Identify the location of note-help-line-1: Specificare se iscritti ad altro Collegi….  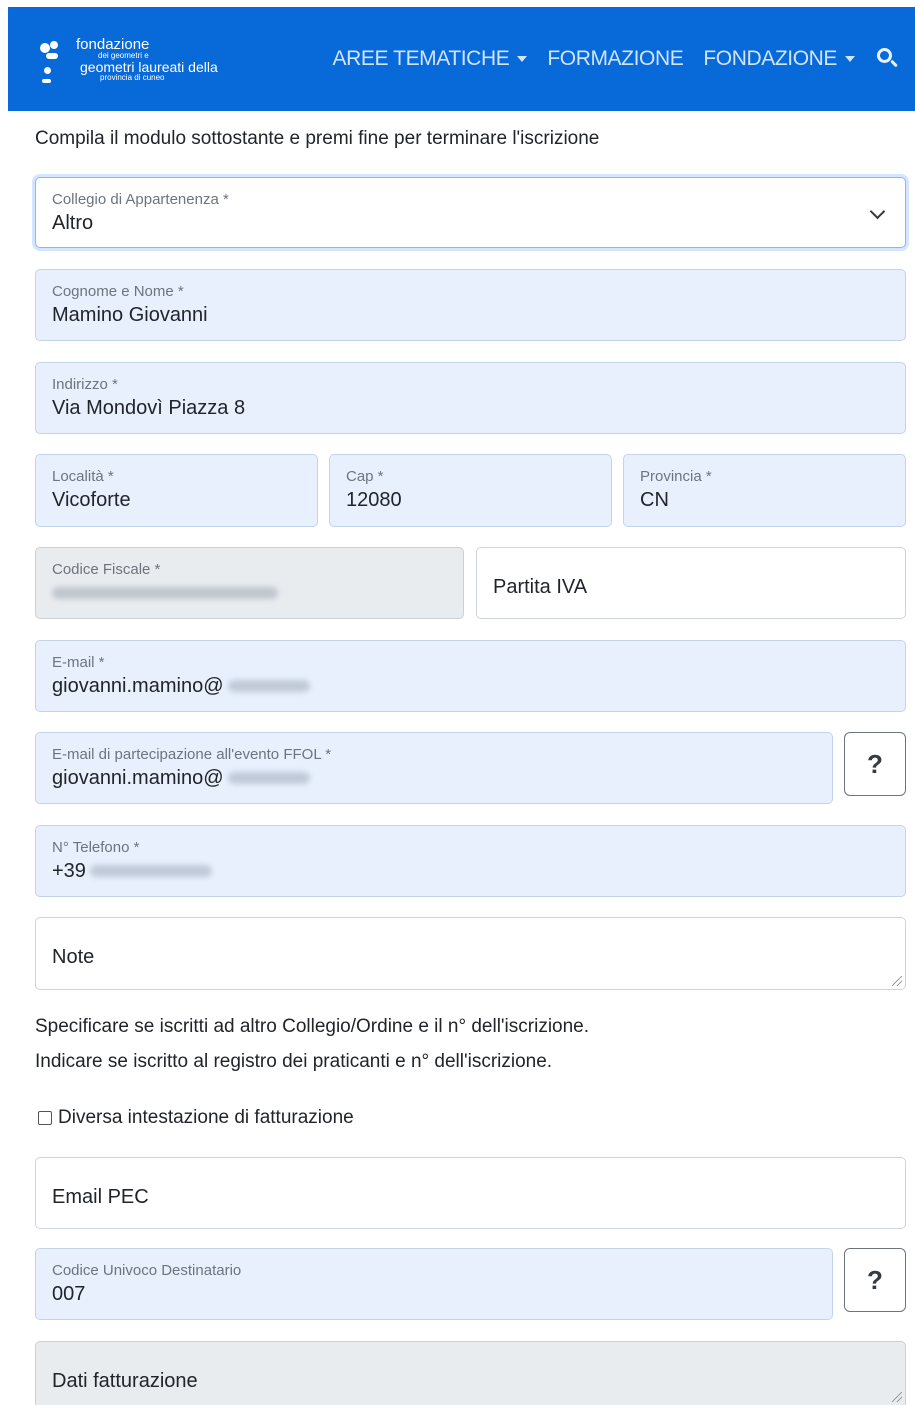
(312, 1026).